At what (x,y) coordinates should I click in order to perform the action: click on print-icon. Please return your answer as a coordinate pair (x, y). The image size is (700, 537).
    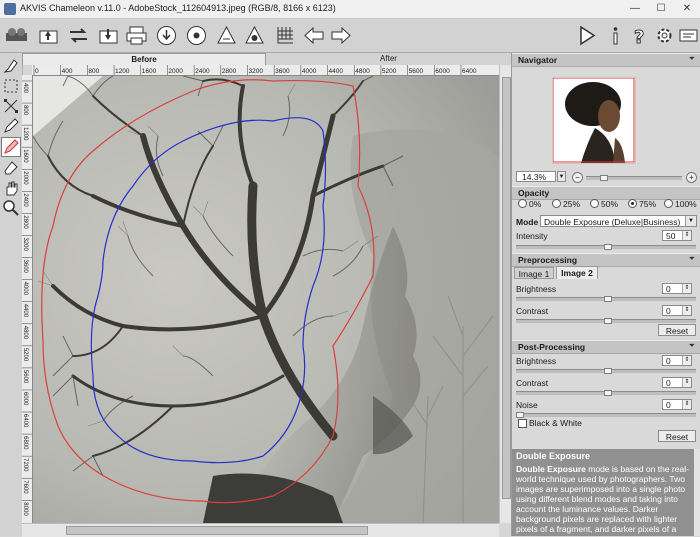
    Looking at the image, I should click on (136, 35).